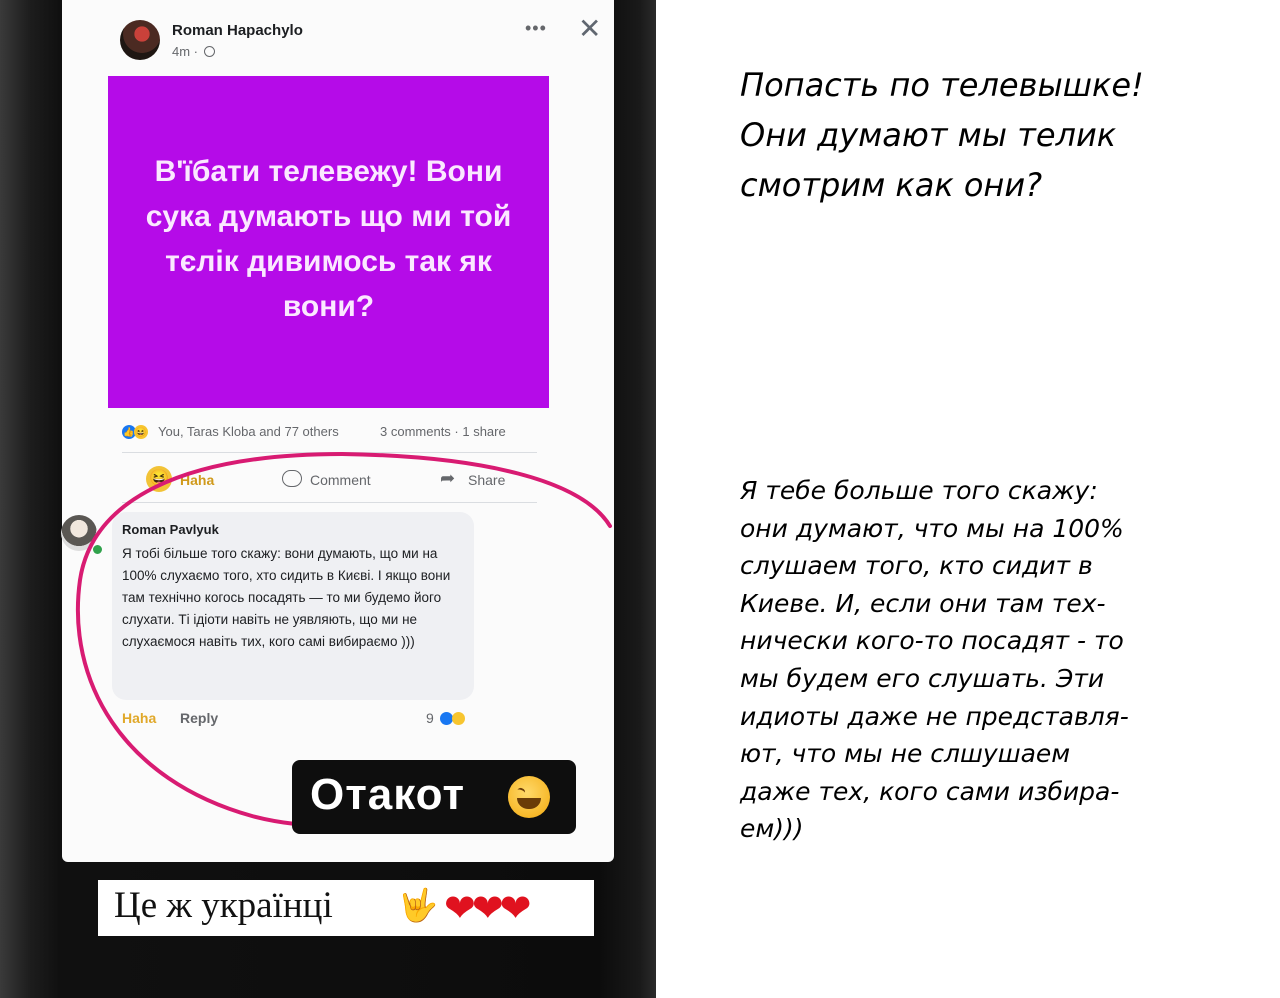 The width and height of the screenshot is (1280, 998). Describe the element at coordinates (237, 30) in the screenshot. I see `poster-name: Roman Hapachylo` at that location.